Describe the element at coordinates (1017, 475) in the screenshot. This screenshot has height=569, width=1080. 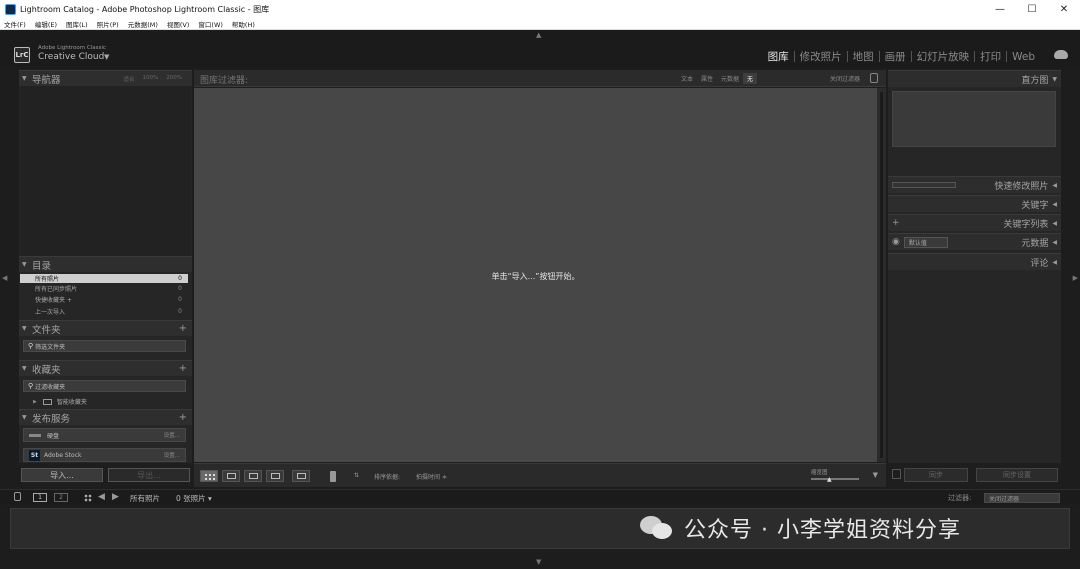
I see `sync-settings-button: 同步设置` at that location.